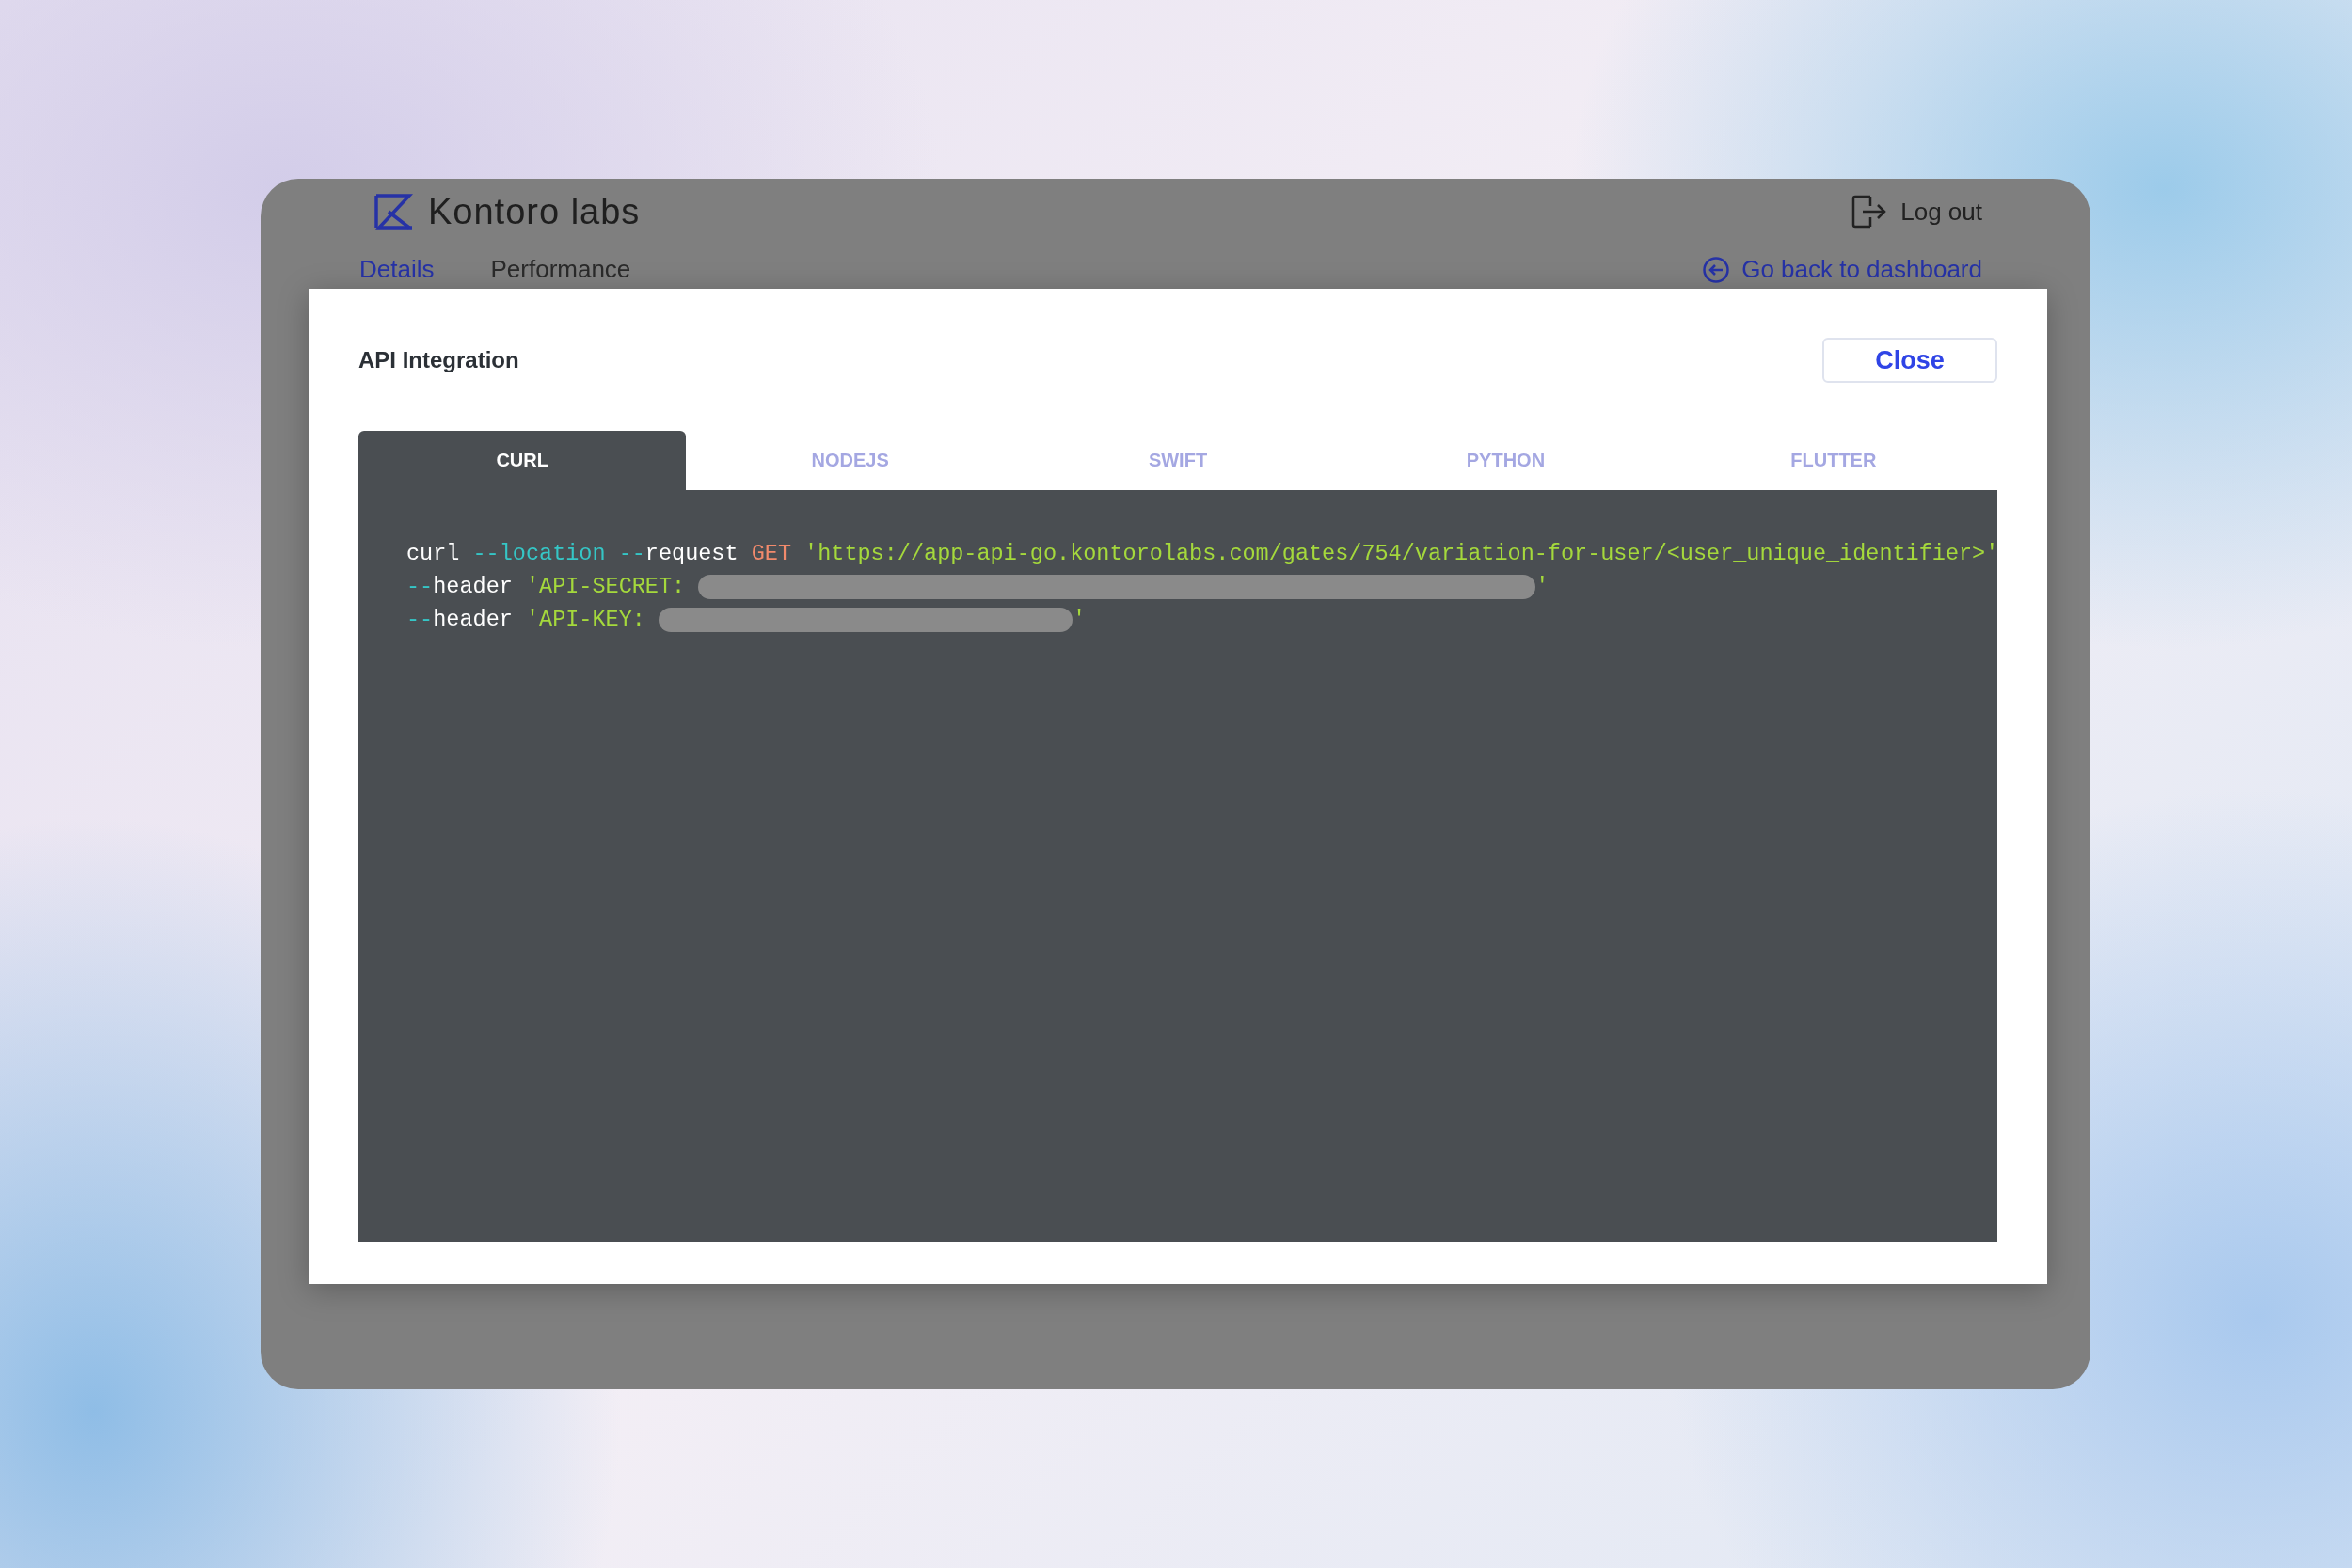 The image size is (2352, 1568). What do you see at coordinates (1916, 212) in the screenshot?
I see `logout-button: Log out` at bounding box center [1916, 212].